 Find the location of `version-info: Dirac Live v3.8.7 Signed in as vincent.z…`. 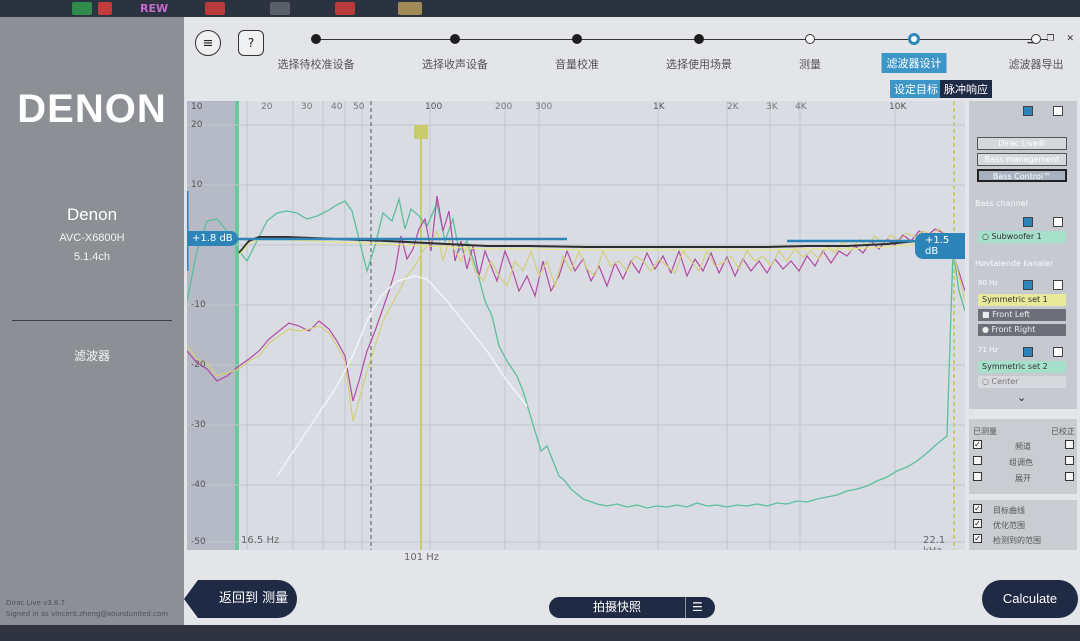

version-info: Dirac Live v3.8.7 Signed in as vincent.z… is located at coordinates (87, 609).